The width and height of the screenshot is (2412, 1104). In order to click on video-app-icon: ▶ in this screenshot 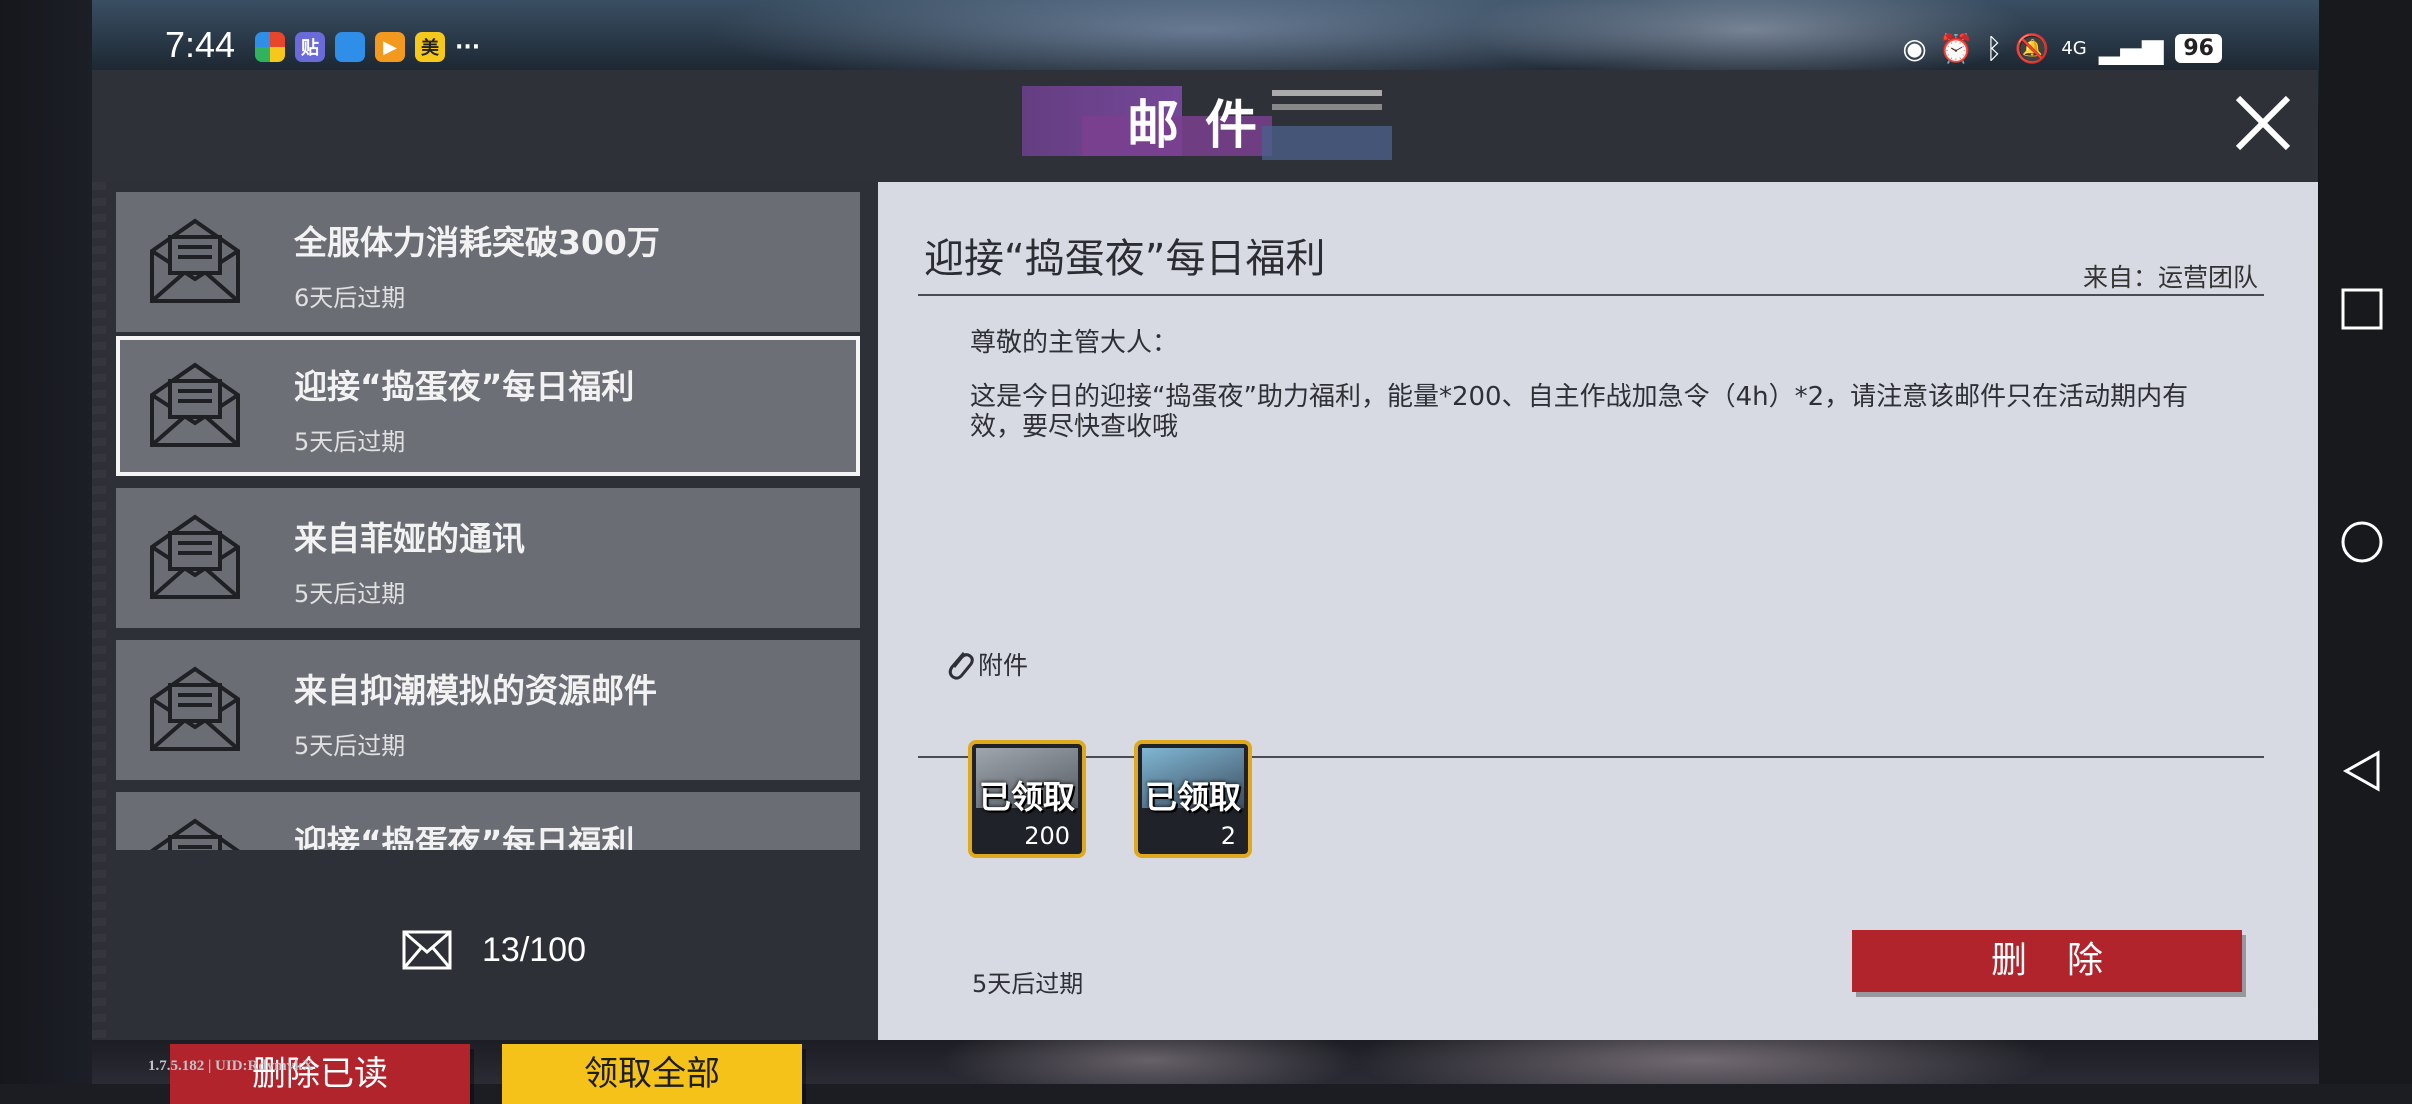, I will do `click(390, 47)`.